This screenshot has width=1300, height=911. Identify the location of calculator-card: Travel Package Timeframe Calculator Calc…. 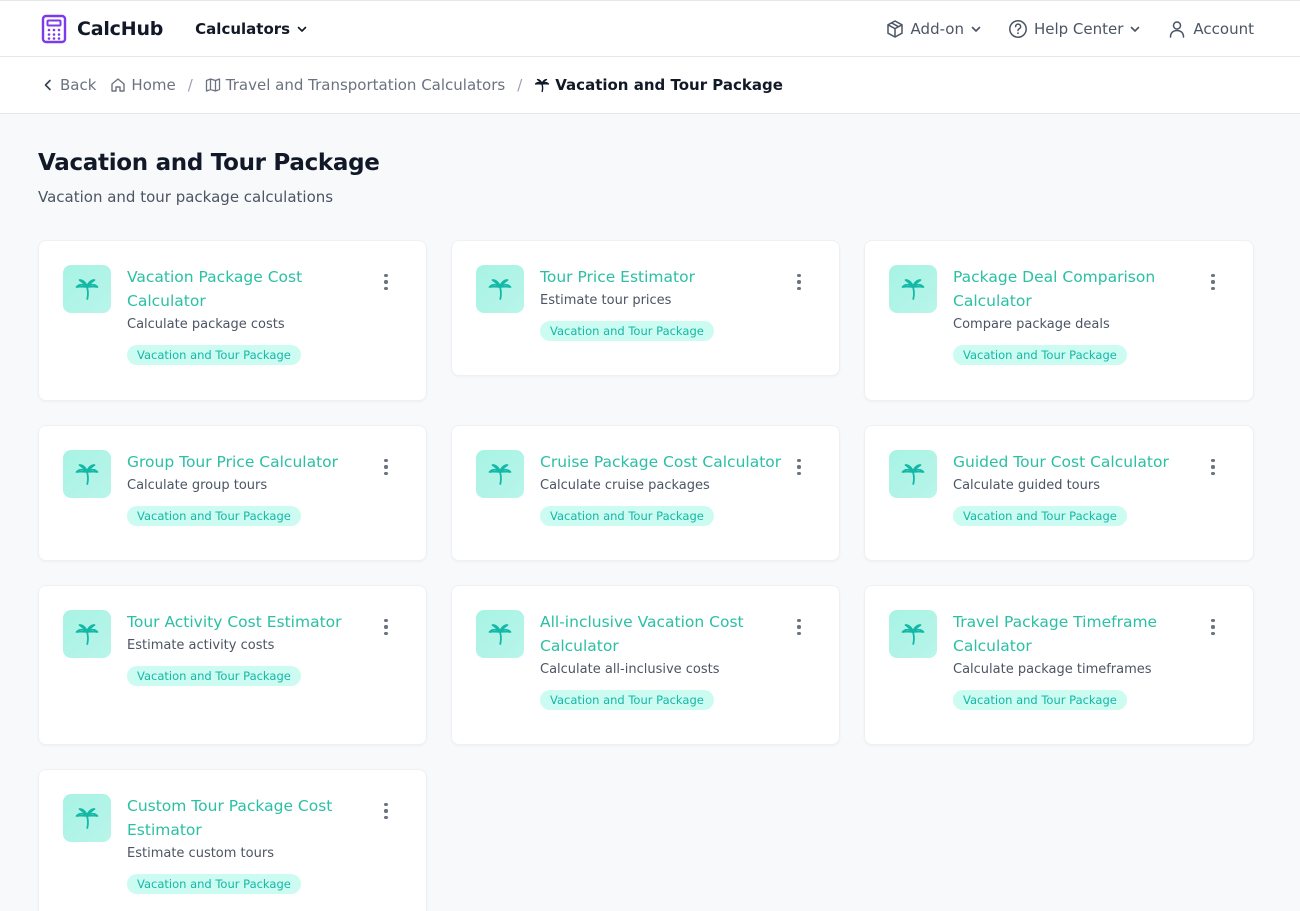
(1059, 665).